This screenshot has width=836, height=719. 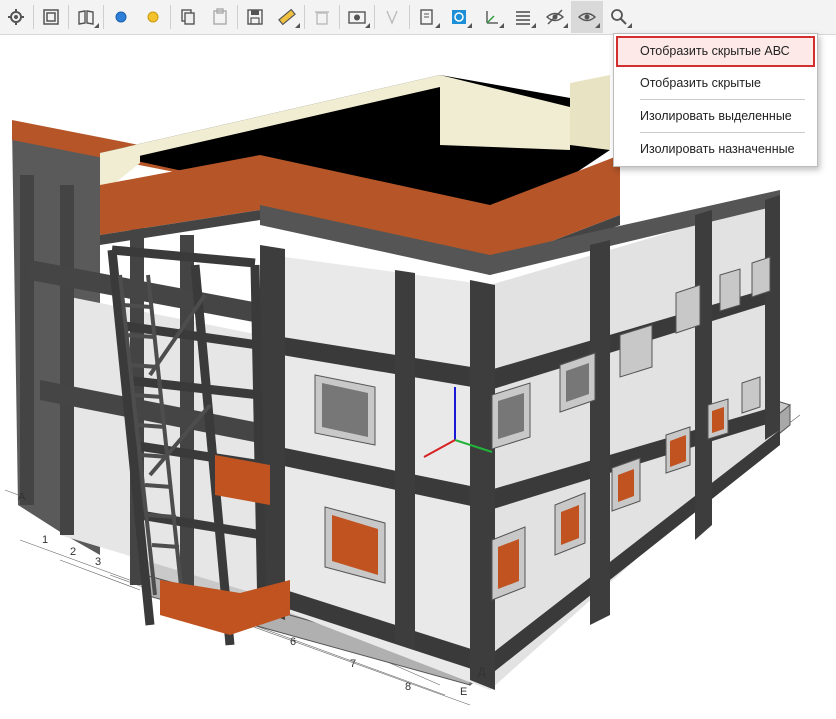 What do you see at coordinates (463, 692) in the screenshot?
I see `grid-label: Е` at bounding box center [463, 692].